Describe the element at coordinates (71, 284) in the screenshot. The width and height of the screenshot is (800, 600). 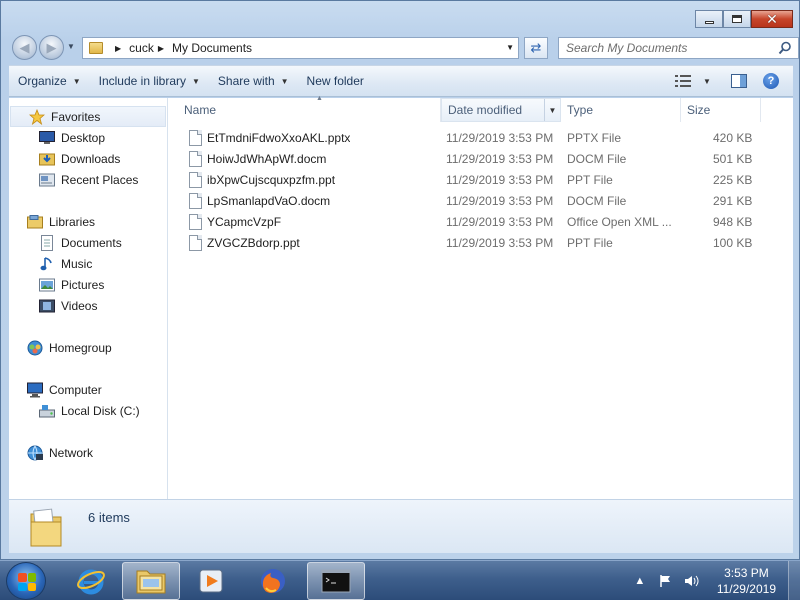
I see `sidebar-item-pictures: Pictures` at that location.